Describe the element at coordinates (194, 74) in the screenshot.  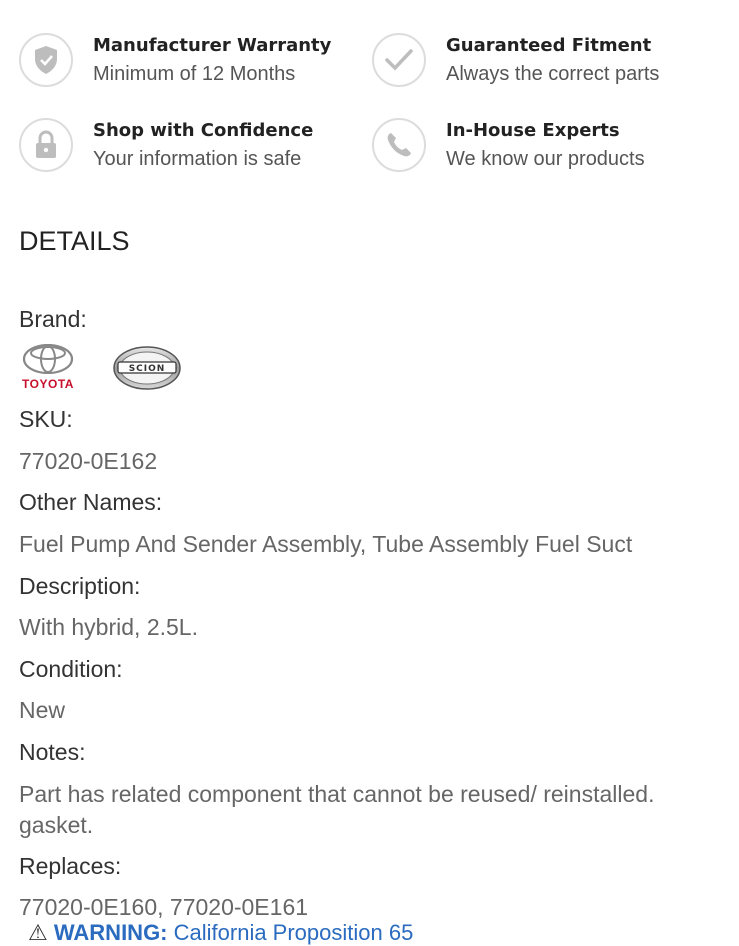
I see `feature-subtitle: Minimum of 12 Months` at that location.